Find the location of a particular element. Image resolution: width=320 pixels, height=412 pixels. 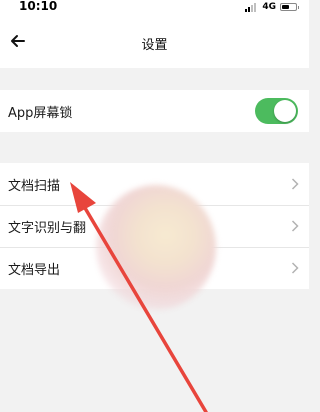

navigation-bar: 设置 is located at coordinates (154, 41).